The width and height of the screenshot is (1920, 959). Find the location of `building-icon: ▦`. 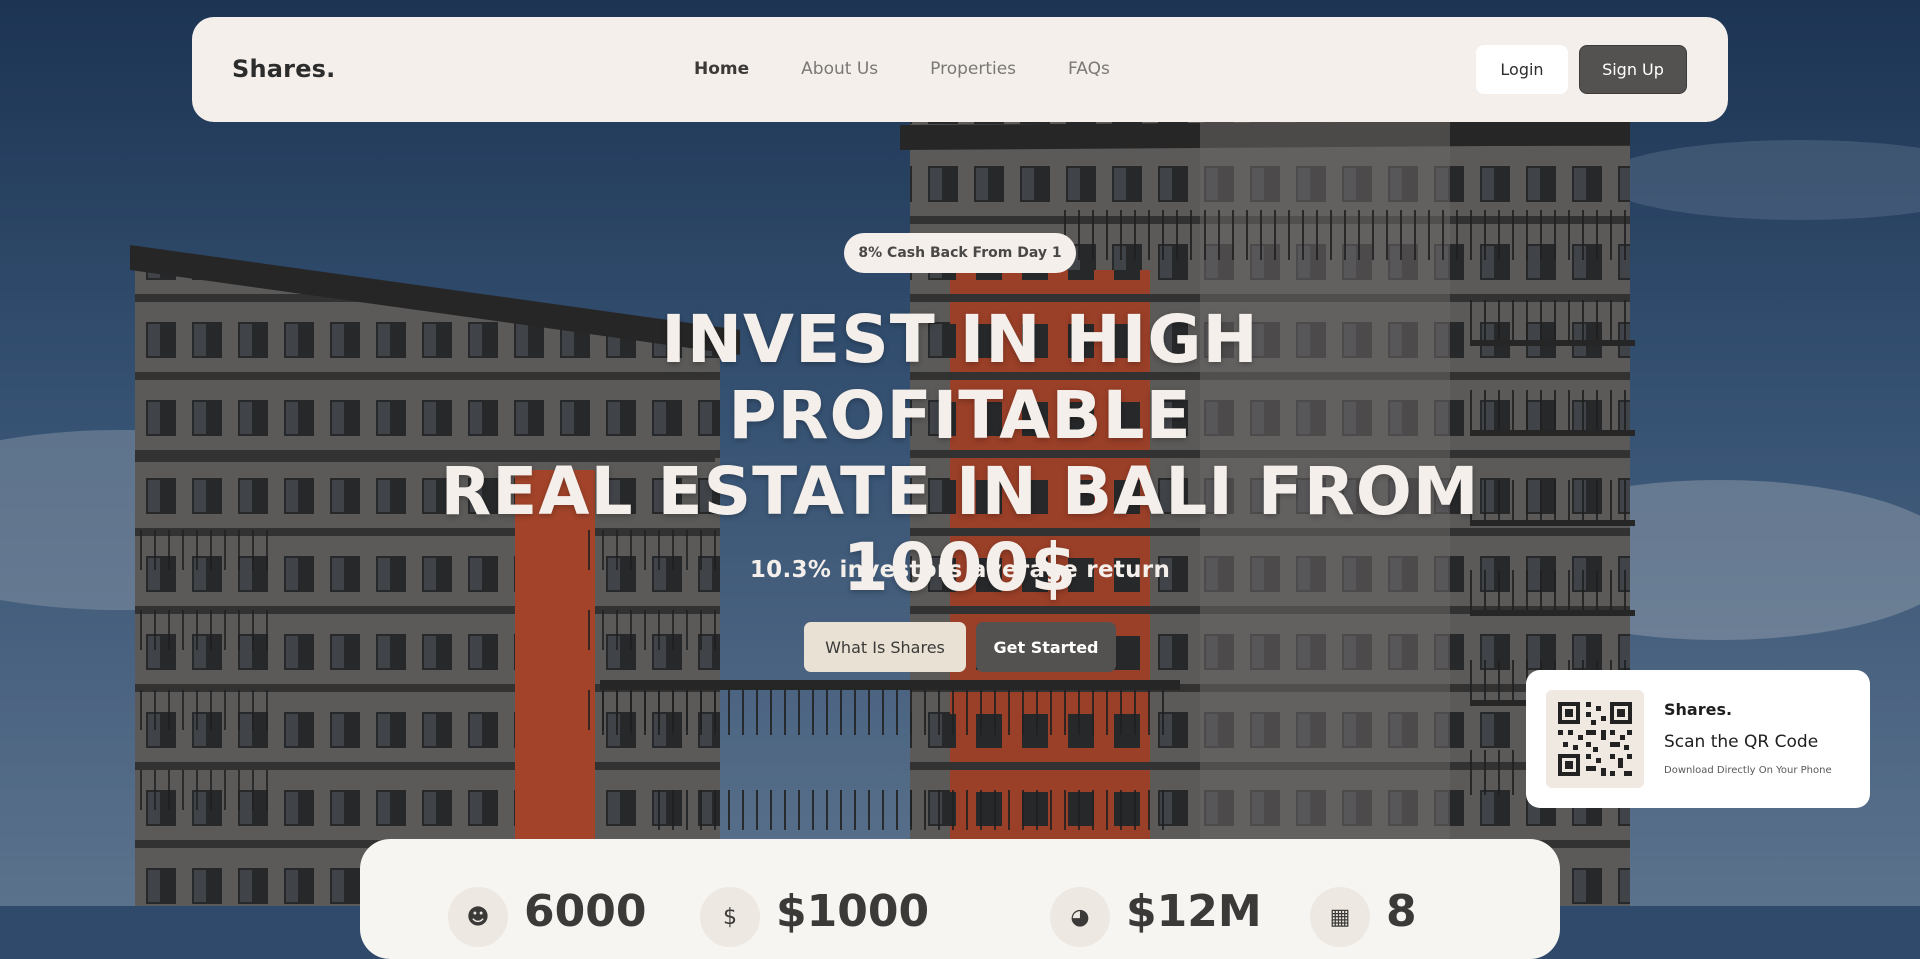

building-icon: ▦ is located at coordinates (1340, 917).